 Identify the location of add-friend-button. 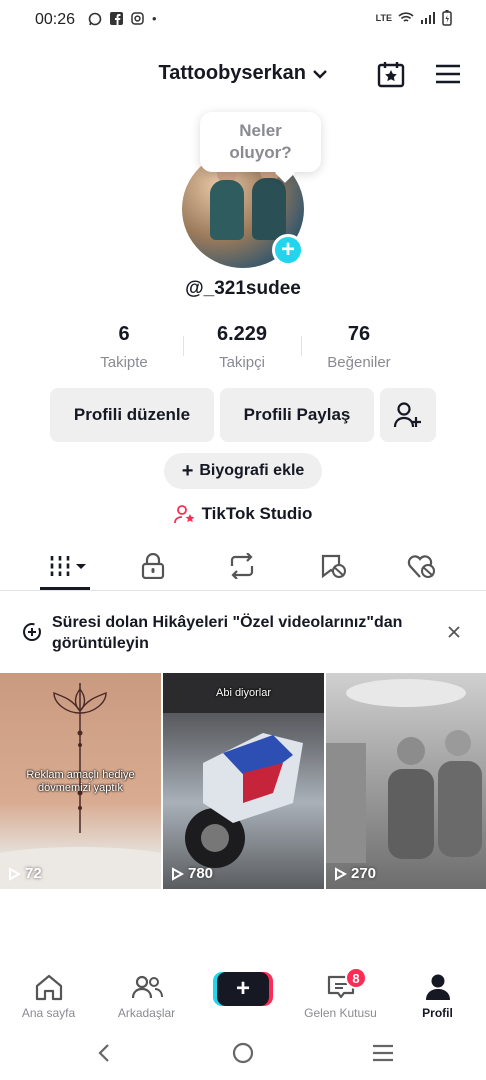
(408, 415).